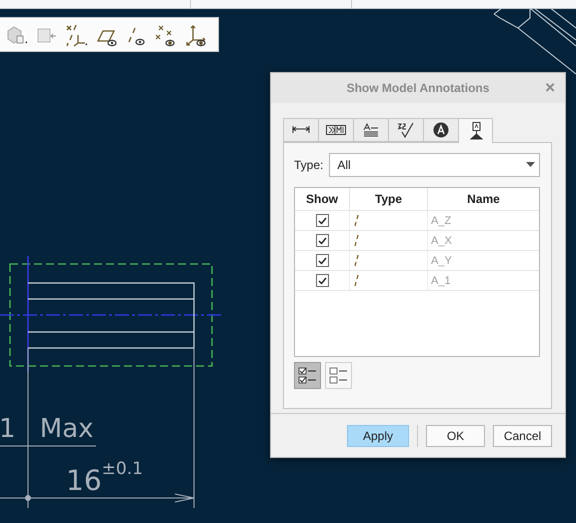 The width and height of the screenshot is (576, 523). I want to click on uncheck-all-icon, so click(338, 375).